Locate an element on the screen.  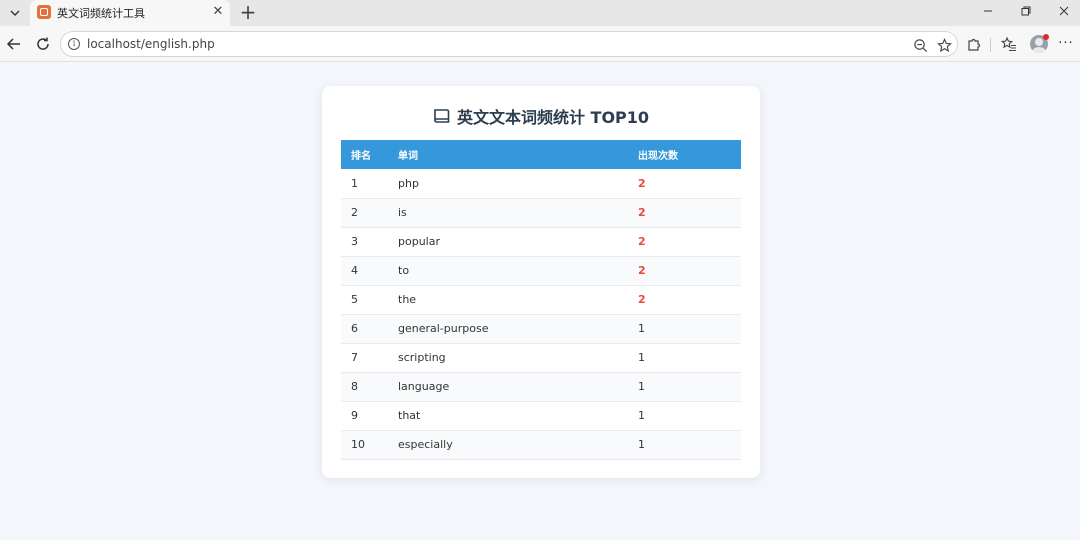
cell-rank: 9 is located at coordinates (354, 415).